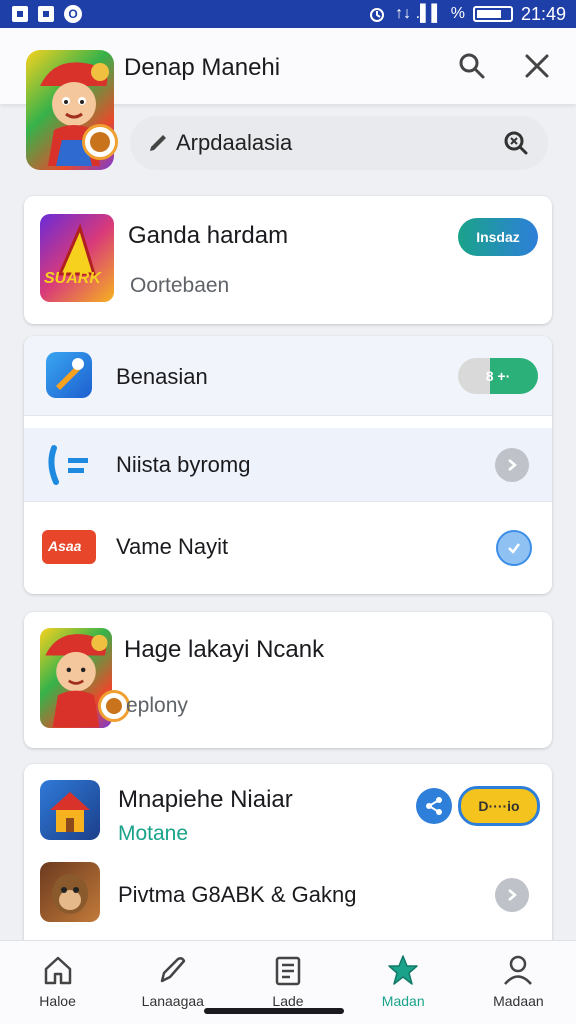 Image resolution: width=576 pixels, height=1024 pixels. I want to click on promo-subtitle: eplony, so click(157, 705).